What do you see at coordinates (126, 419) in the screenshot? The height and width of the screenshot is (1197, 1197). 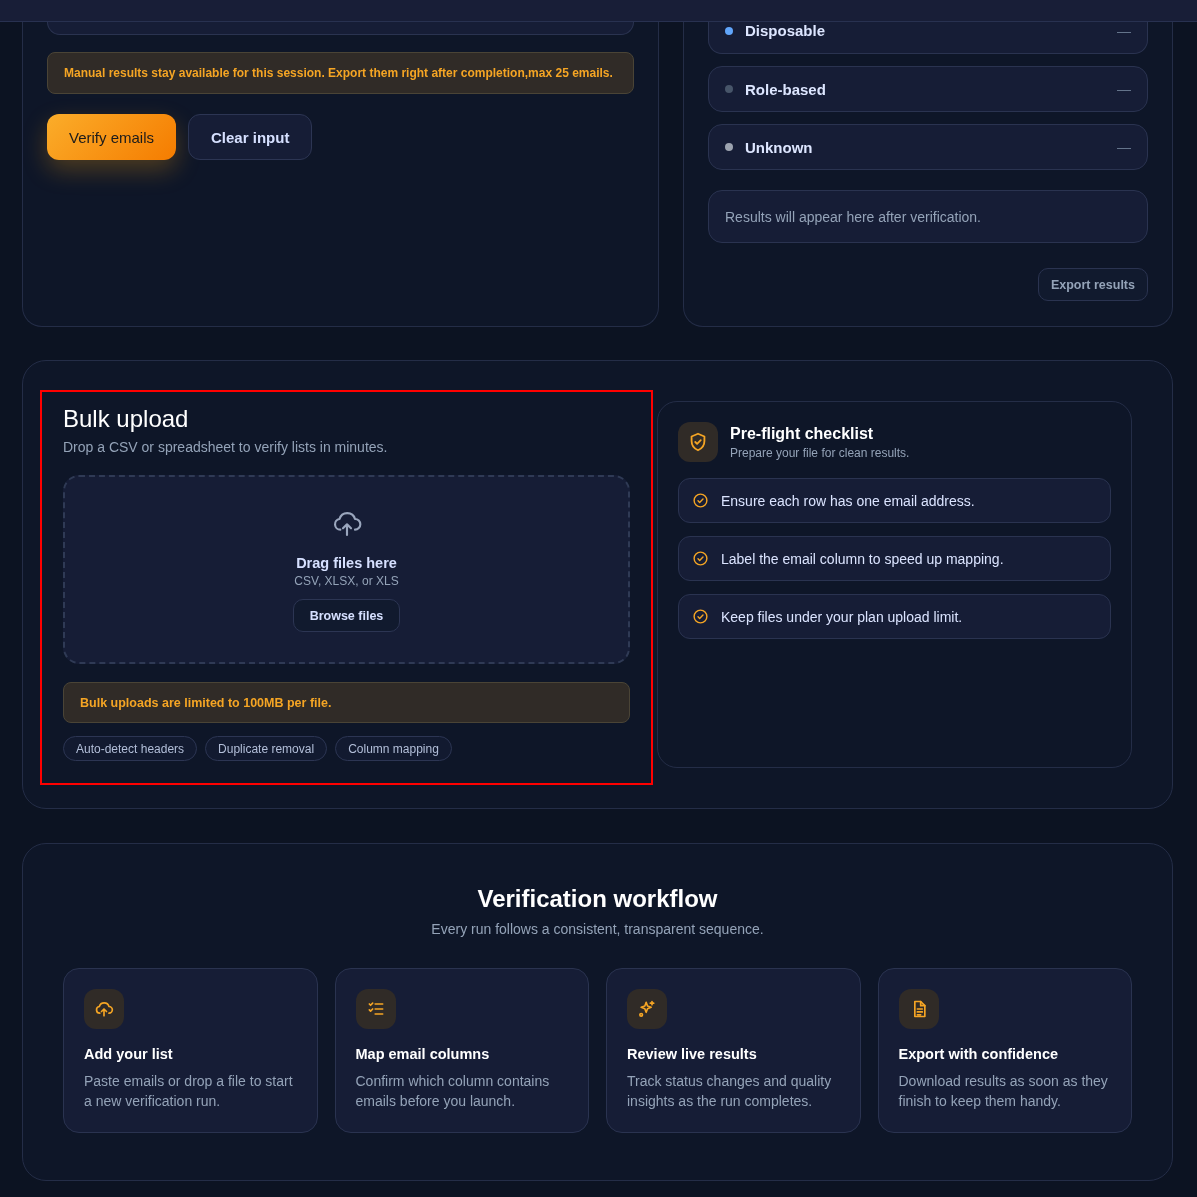 I see `section-title: Bulk upload` at bounding box center [126, 419].